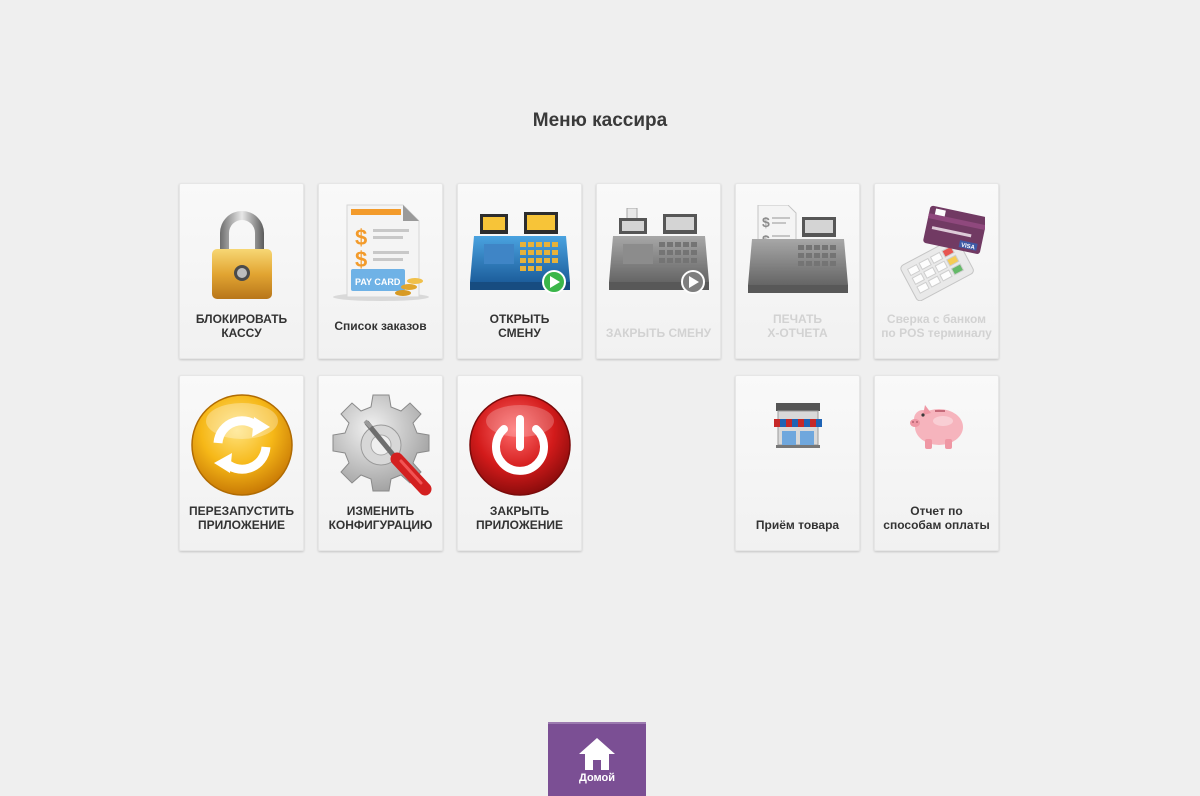  I want to click on orders-list-button: $ $ PAY CARD Список заказов, so click(380, 271).